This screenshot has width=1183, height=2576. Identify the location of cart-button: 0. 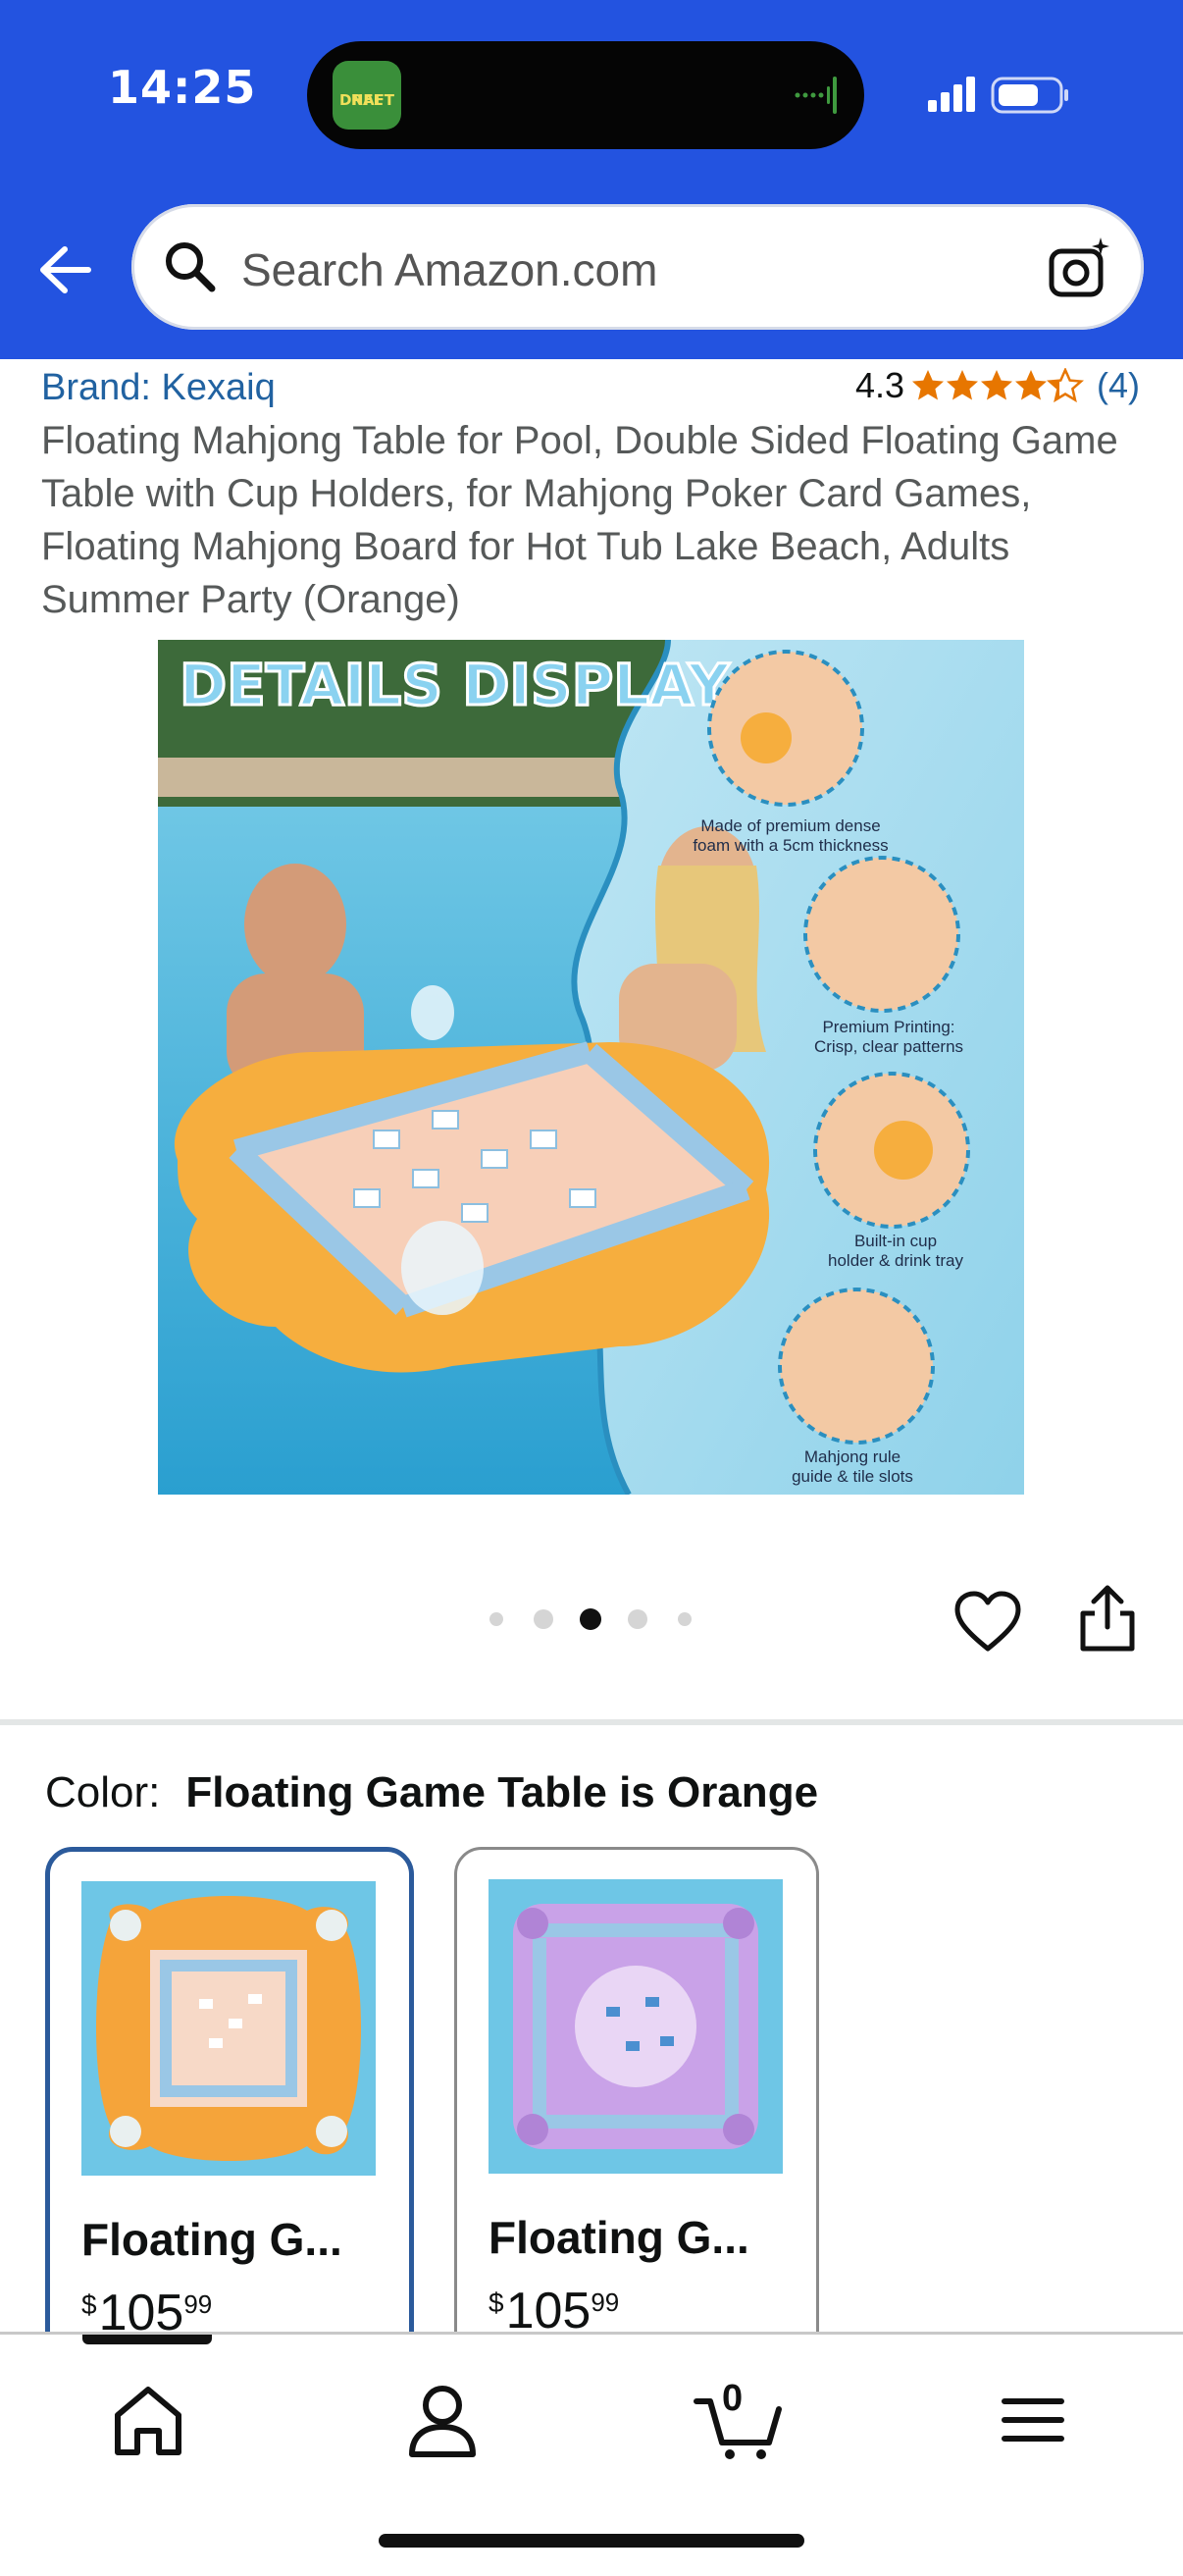
(742, 2420).